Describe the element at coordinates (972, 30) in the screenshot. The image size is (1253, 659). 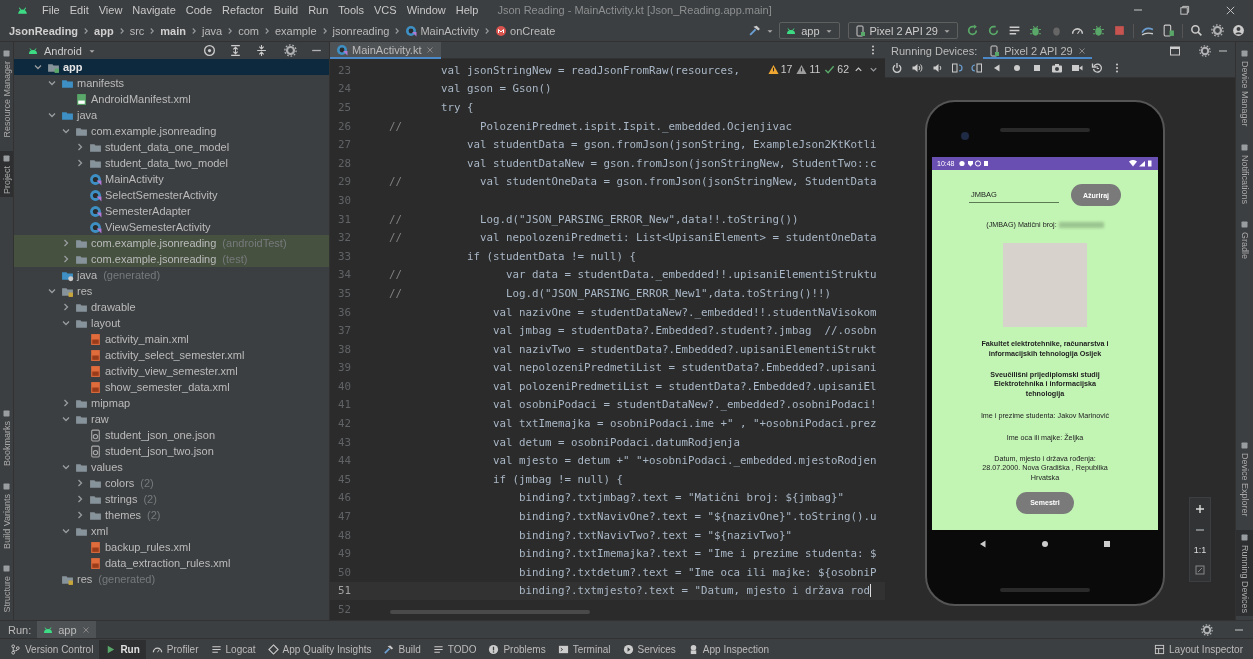
I see `rerun-icon` at that location.